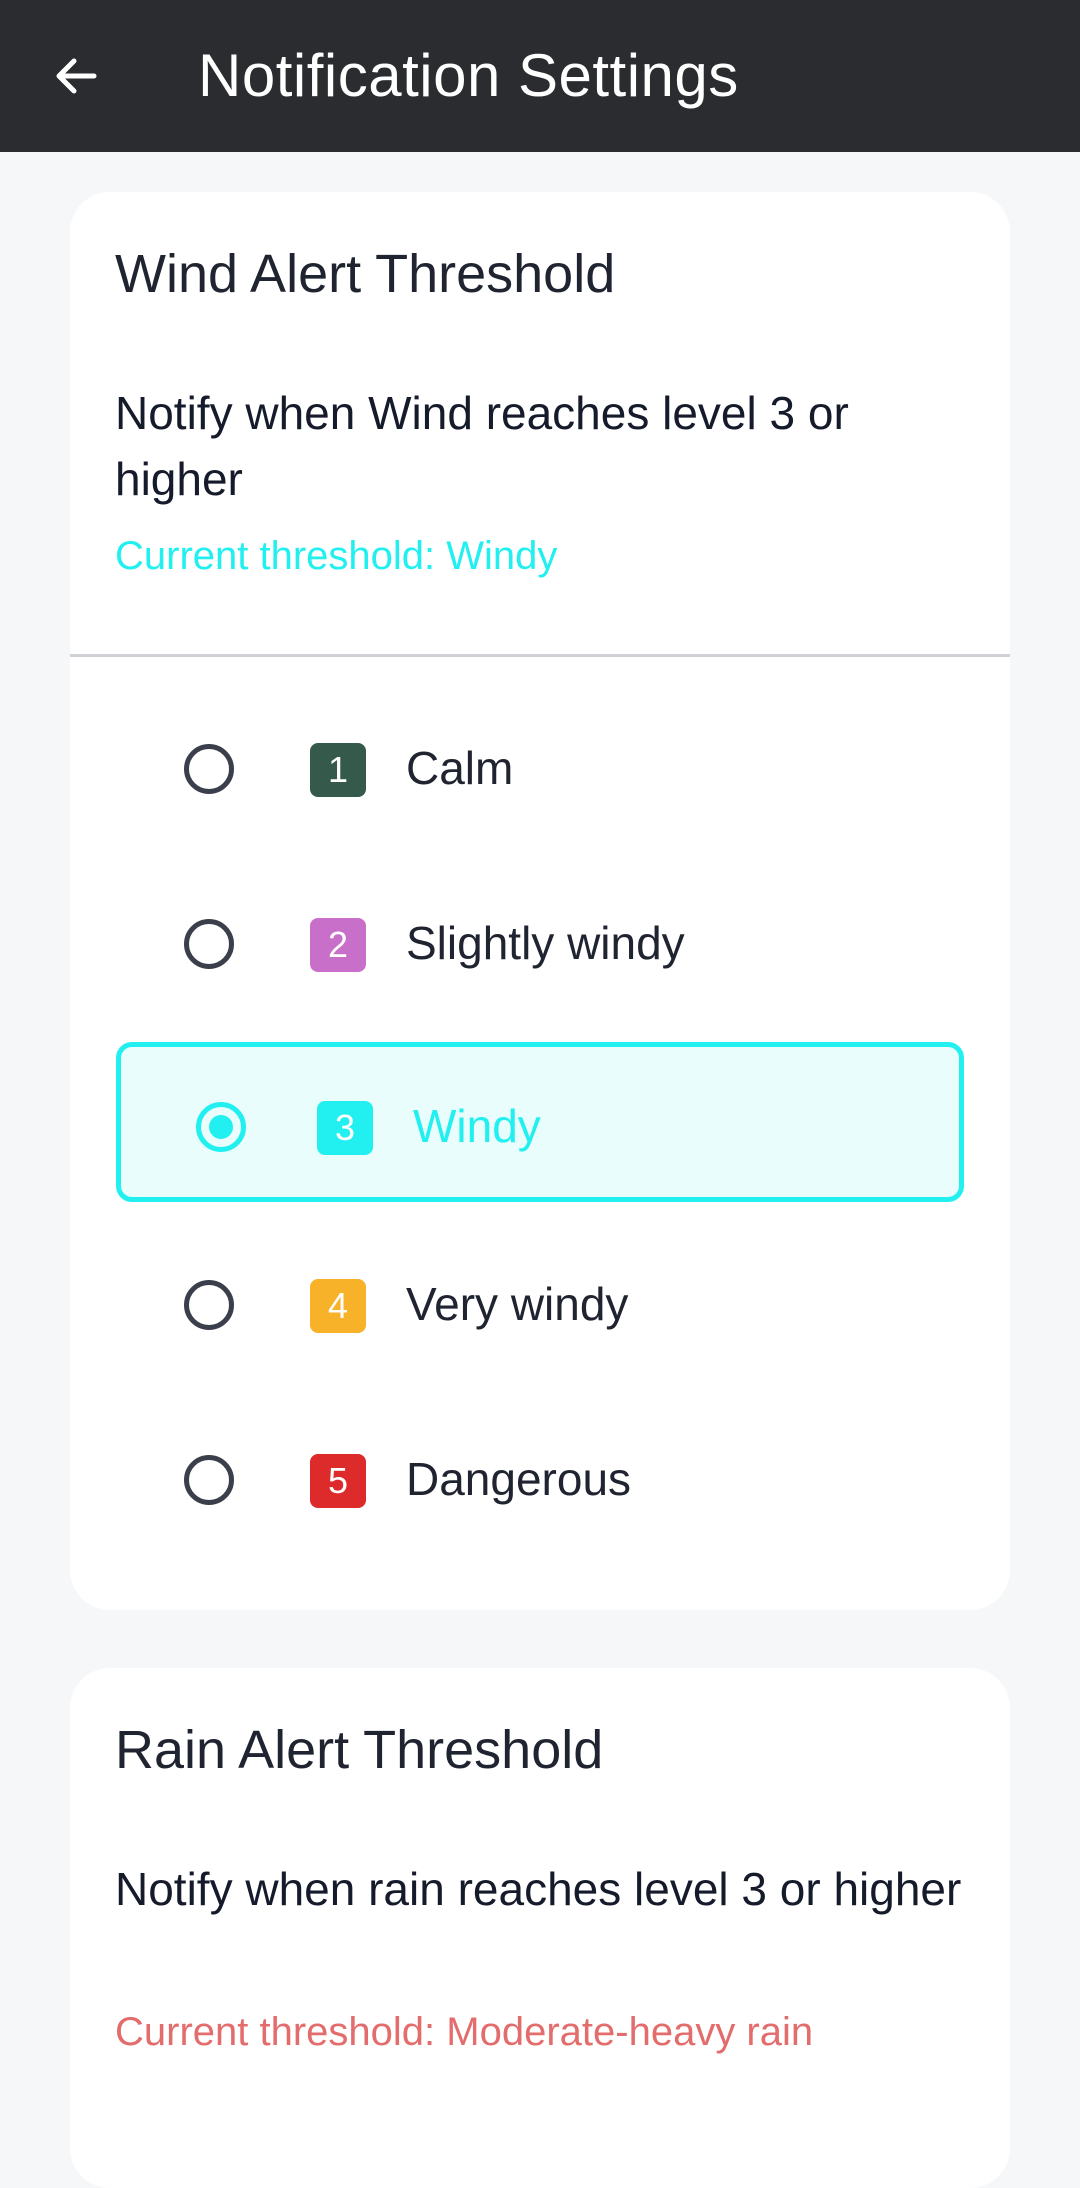 Image resolution: width=1080 pixels, height=2188 pixels. I want to click on back-button, so click(76, 76).